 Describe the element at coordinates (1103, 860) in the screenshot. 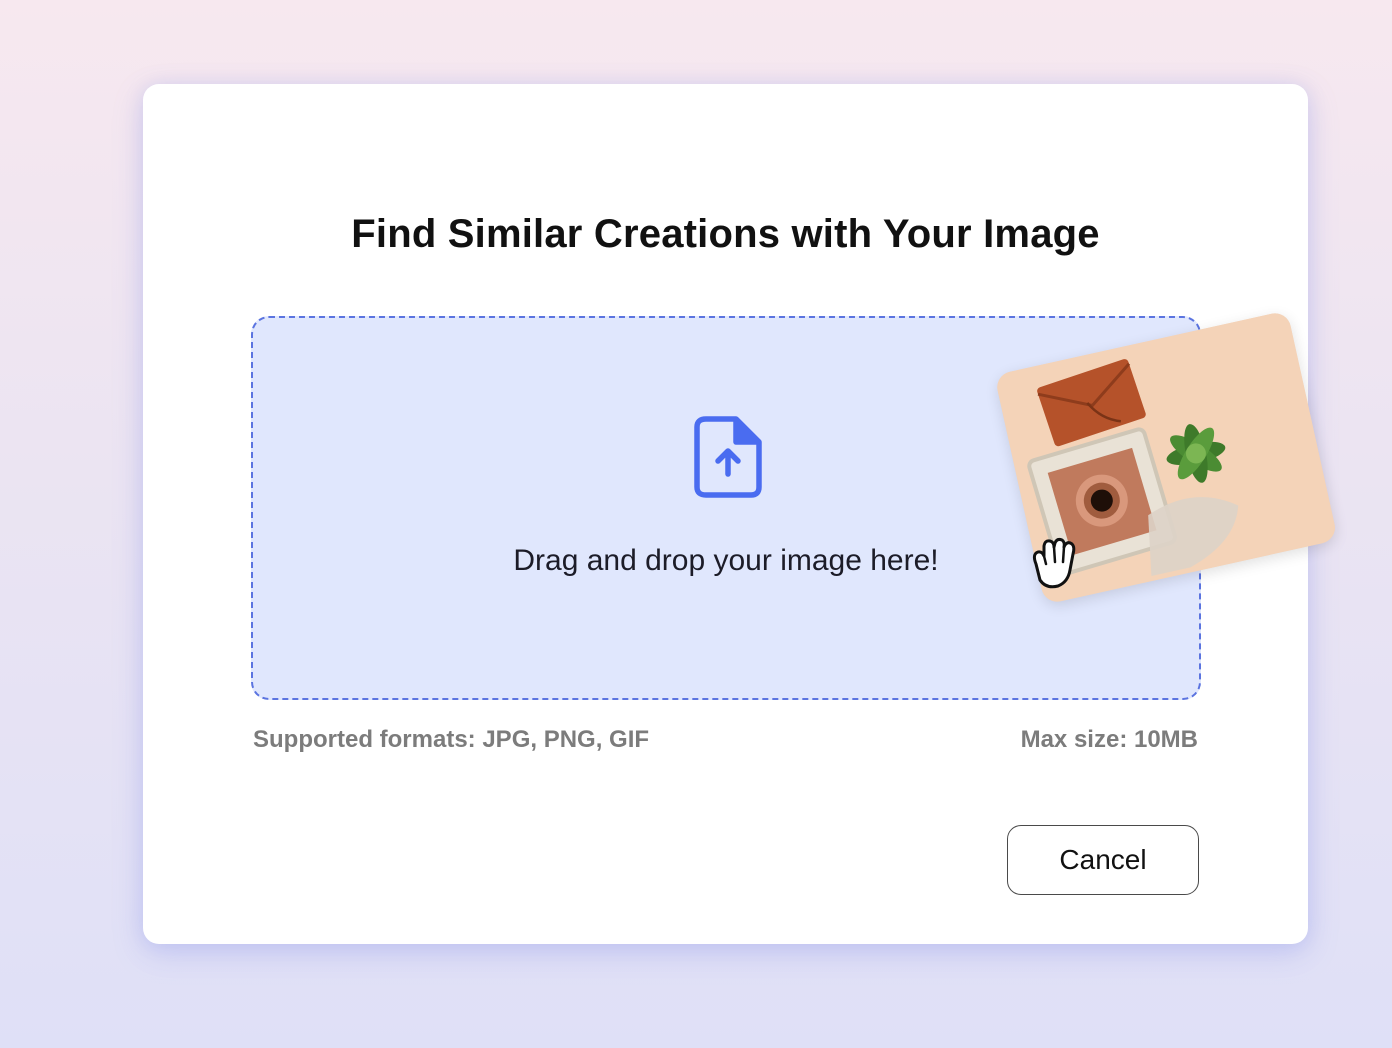

I see `cancel-button: Cancel` at that location.